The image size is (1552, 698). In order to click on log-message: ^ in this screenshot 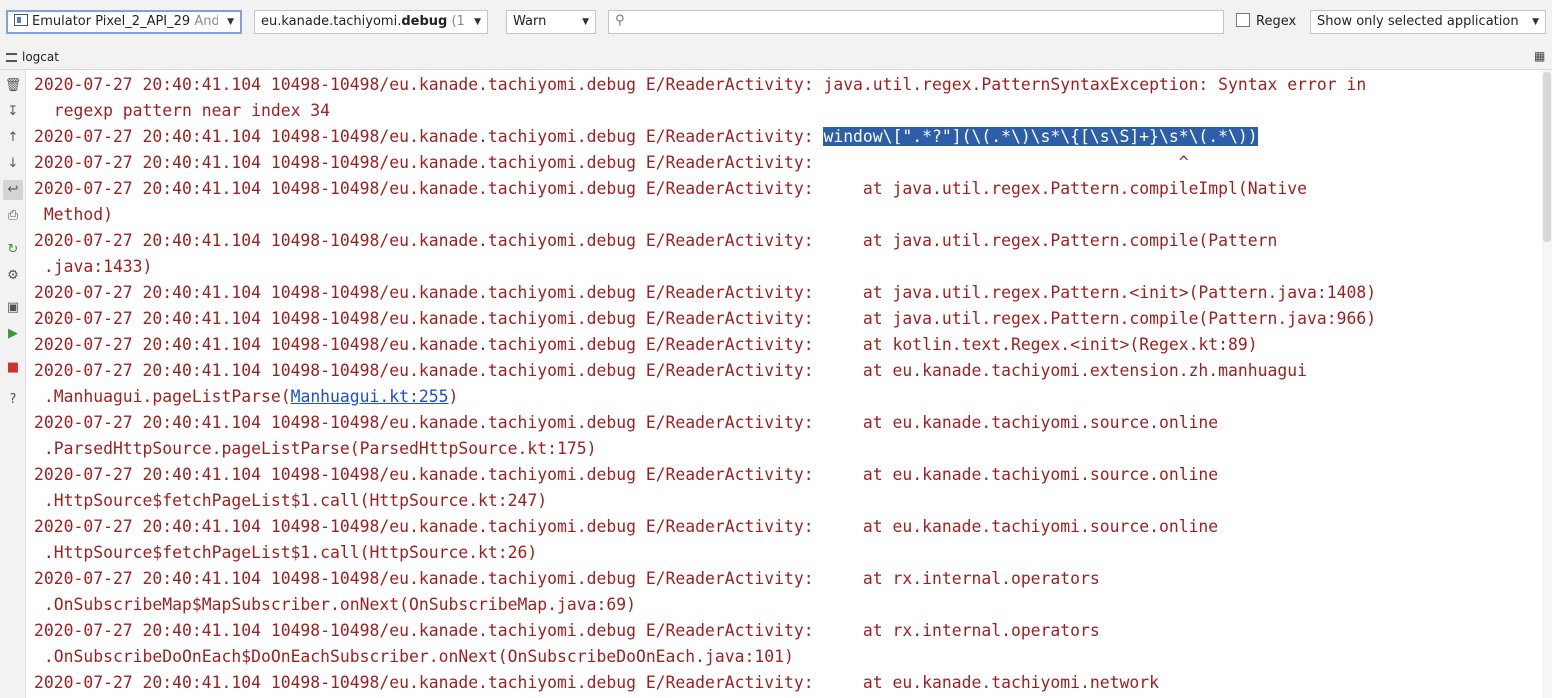, I will do `click(1006, 162)`.